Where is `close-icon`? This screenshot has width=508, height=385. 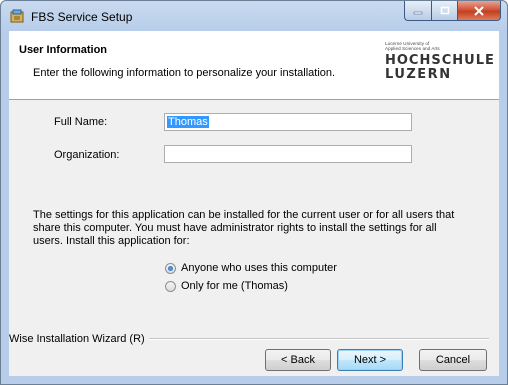 close-icon is located at coordinates (479, 10).